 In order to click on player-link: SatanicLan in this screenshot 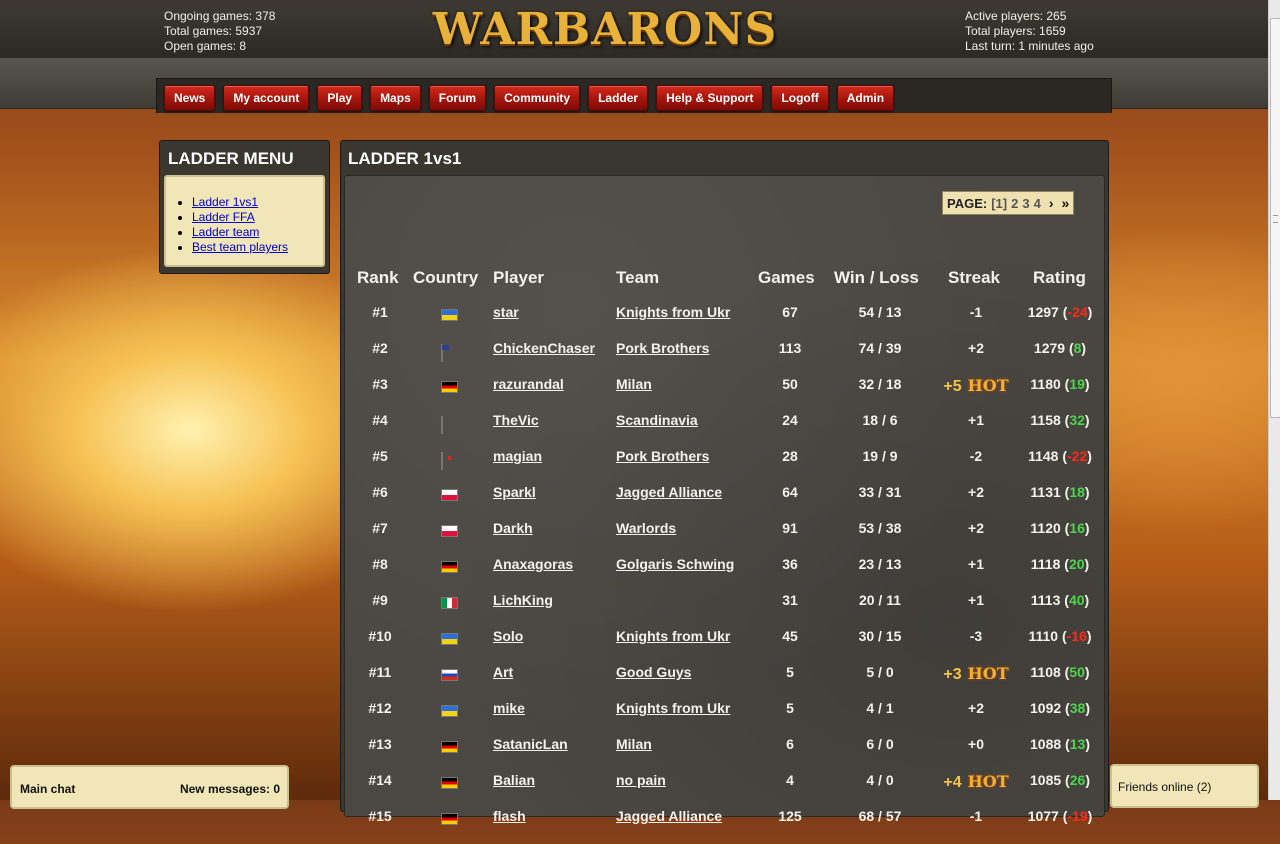, I will do `click(530, 744)`.